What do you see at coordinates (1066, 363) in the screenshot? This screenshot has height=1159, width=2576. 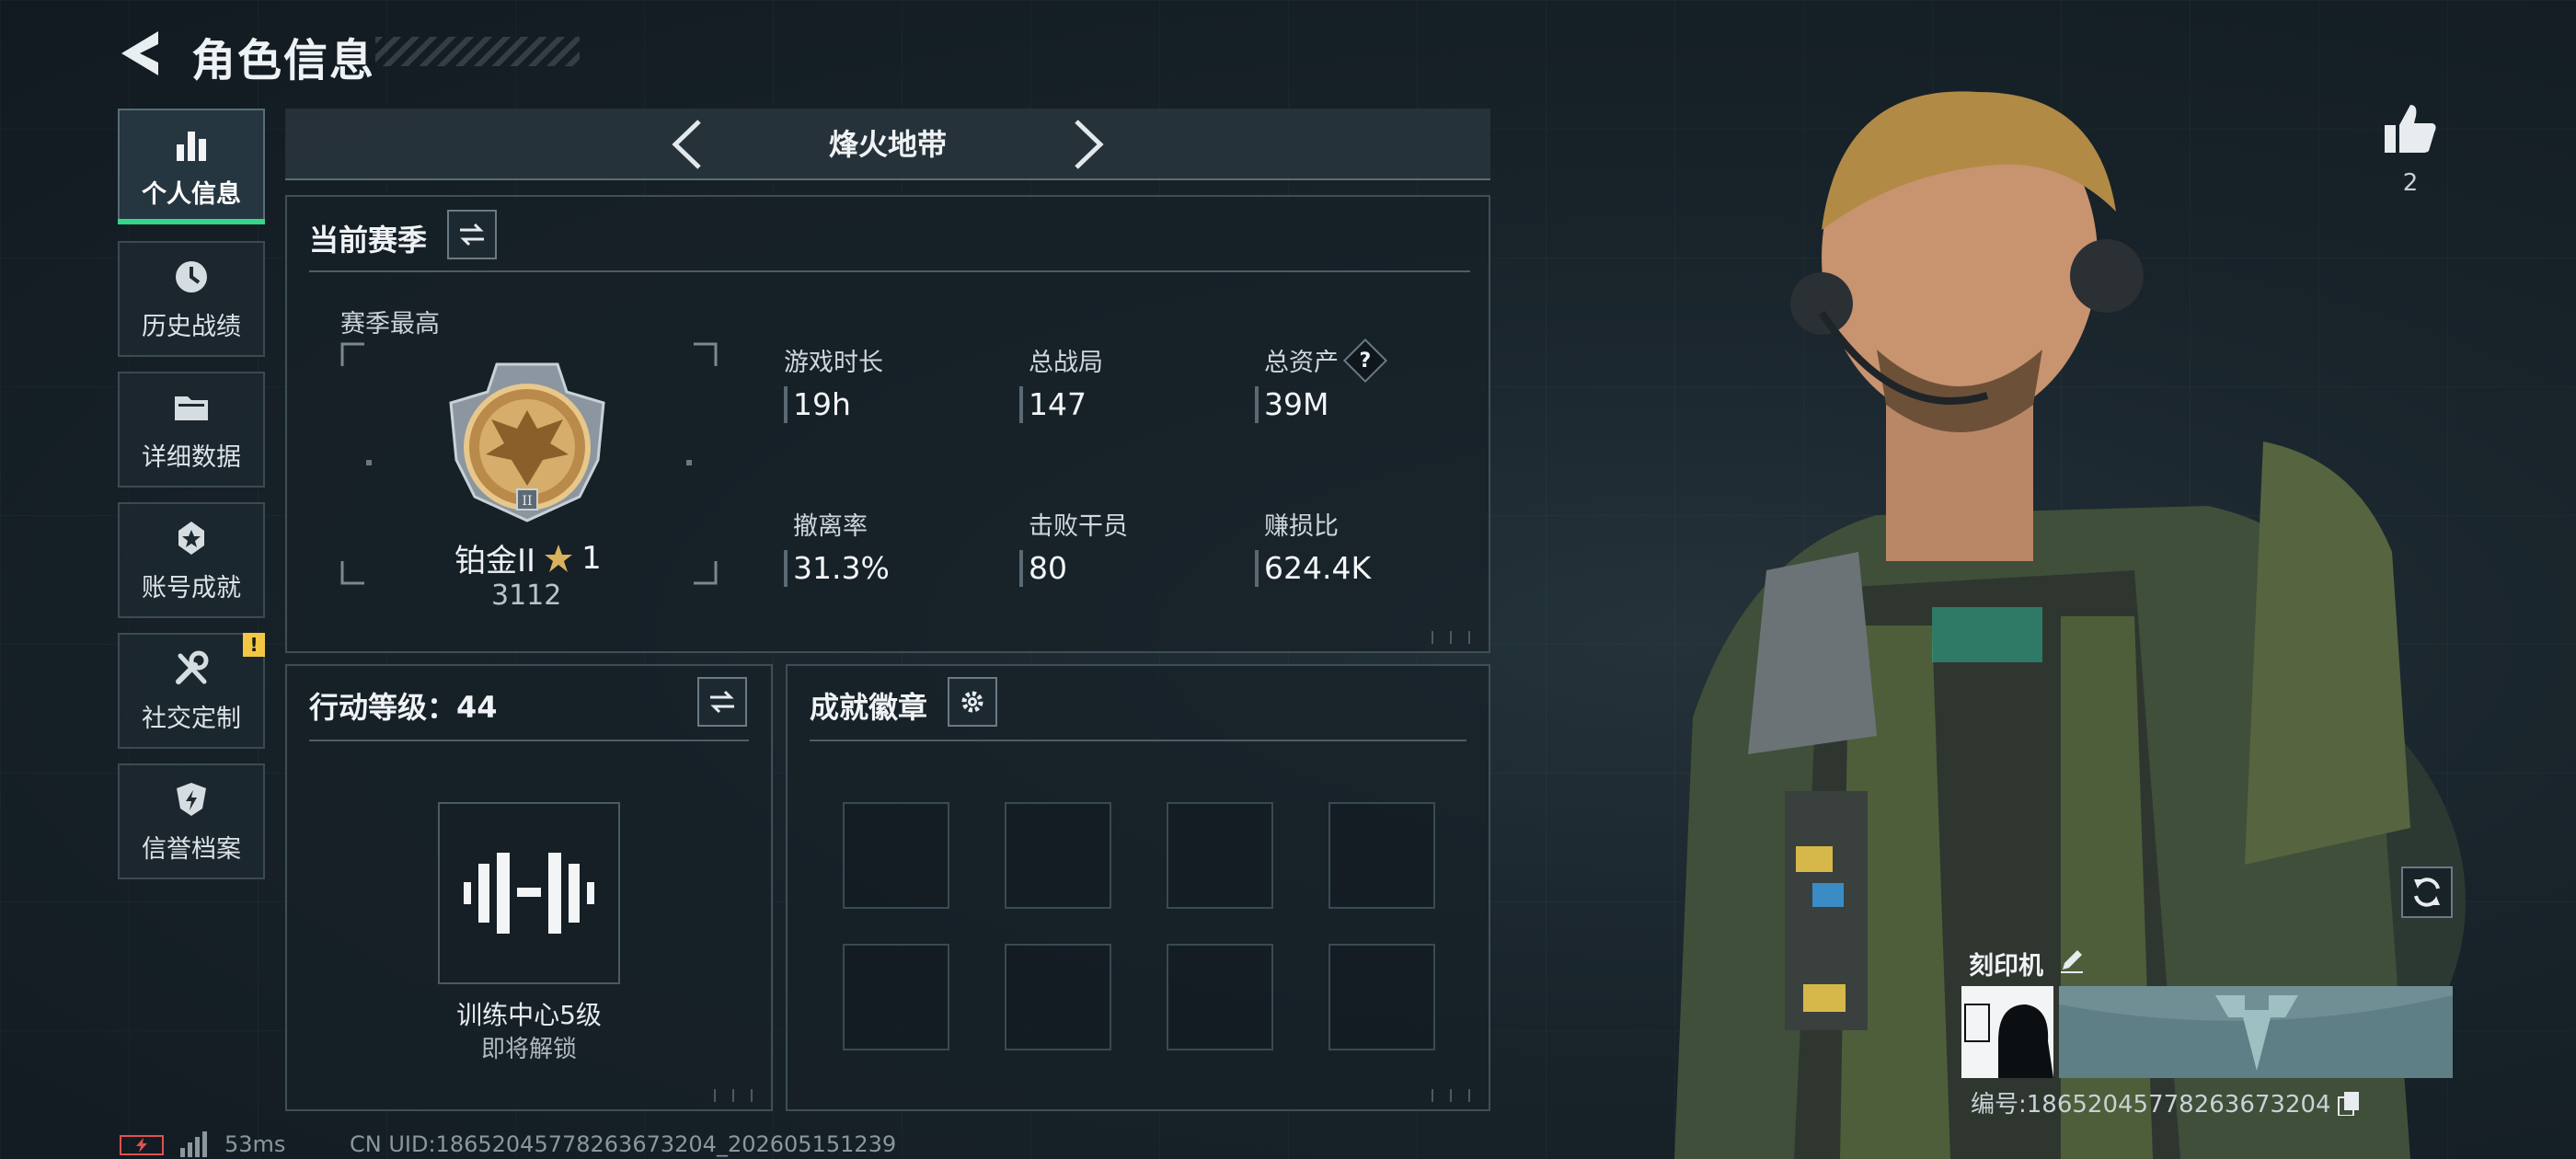 I see `stat-label: 总战局` at bounding box center [1066, 363].